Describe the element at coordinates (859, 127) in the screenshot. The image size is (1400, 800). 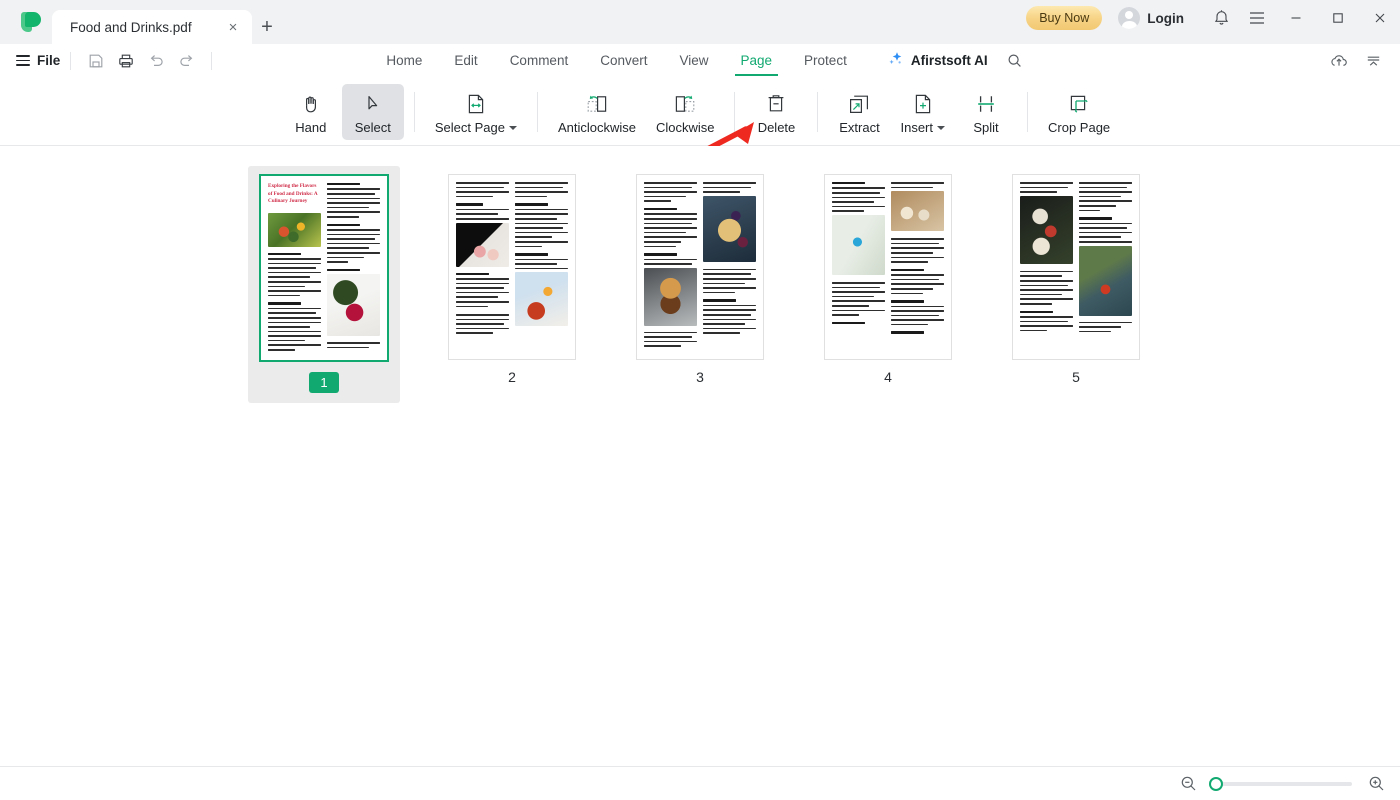
I see `tool-extract-label: Extract` at that location.